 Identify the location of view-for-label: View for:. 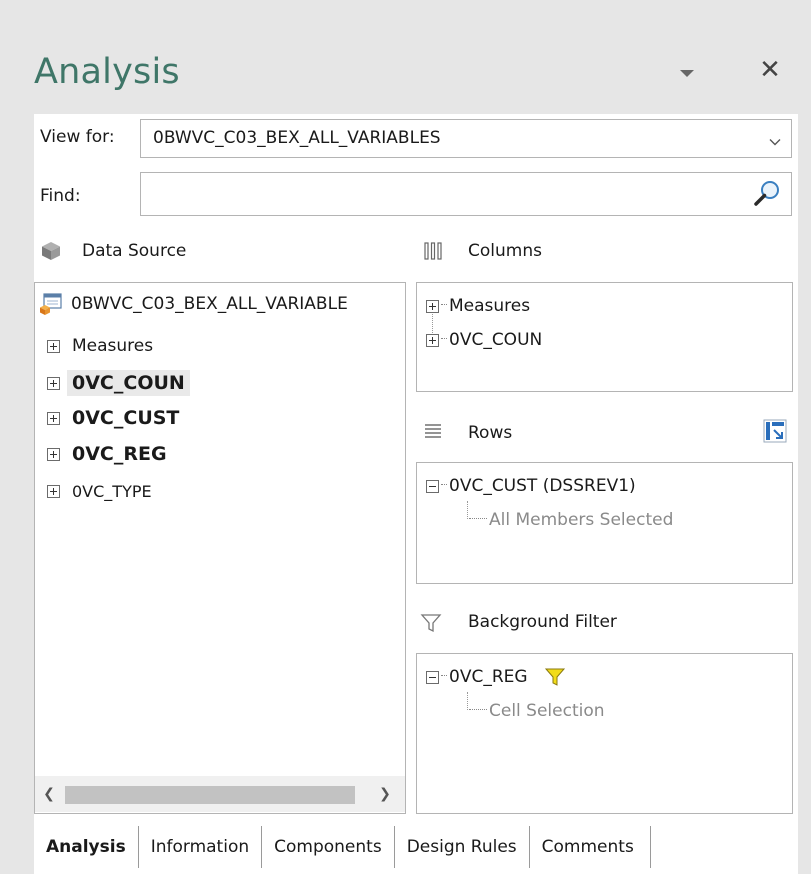
(77, 137).